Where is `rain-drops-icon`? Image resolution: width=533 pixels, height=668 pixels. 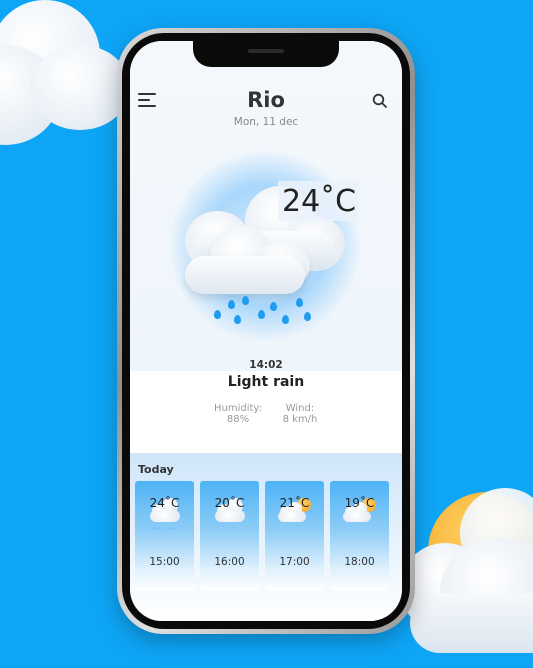
rain-drops-icon is located at coordinates (267, 316).